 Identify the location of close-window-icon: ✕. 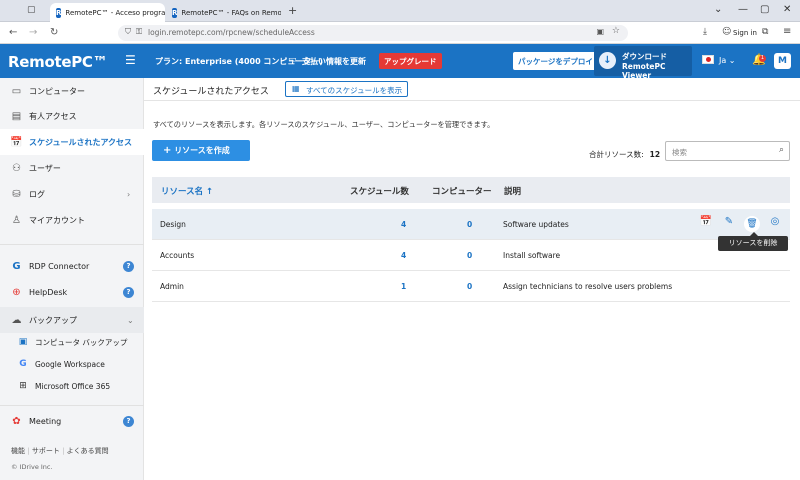
(787, 9).